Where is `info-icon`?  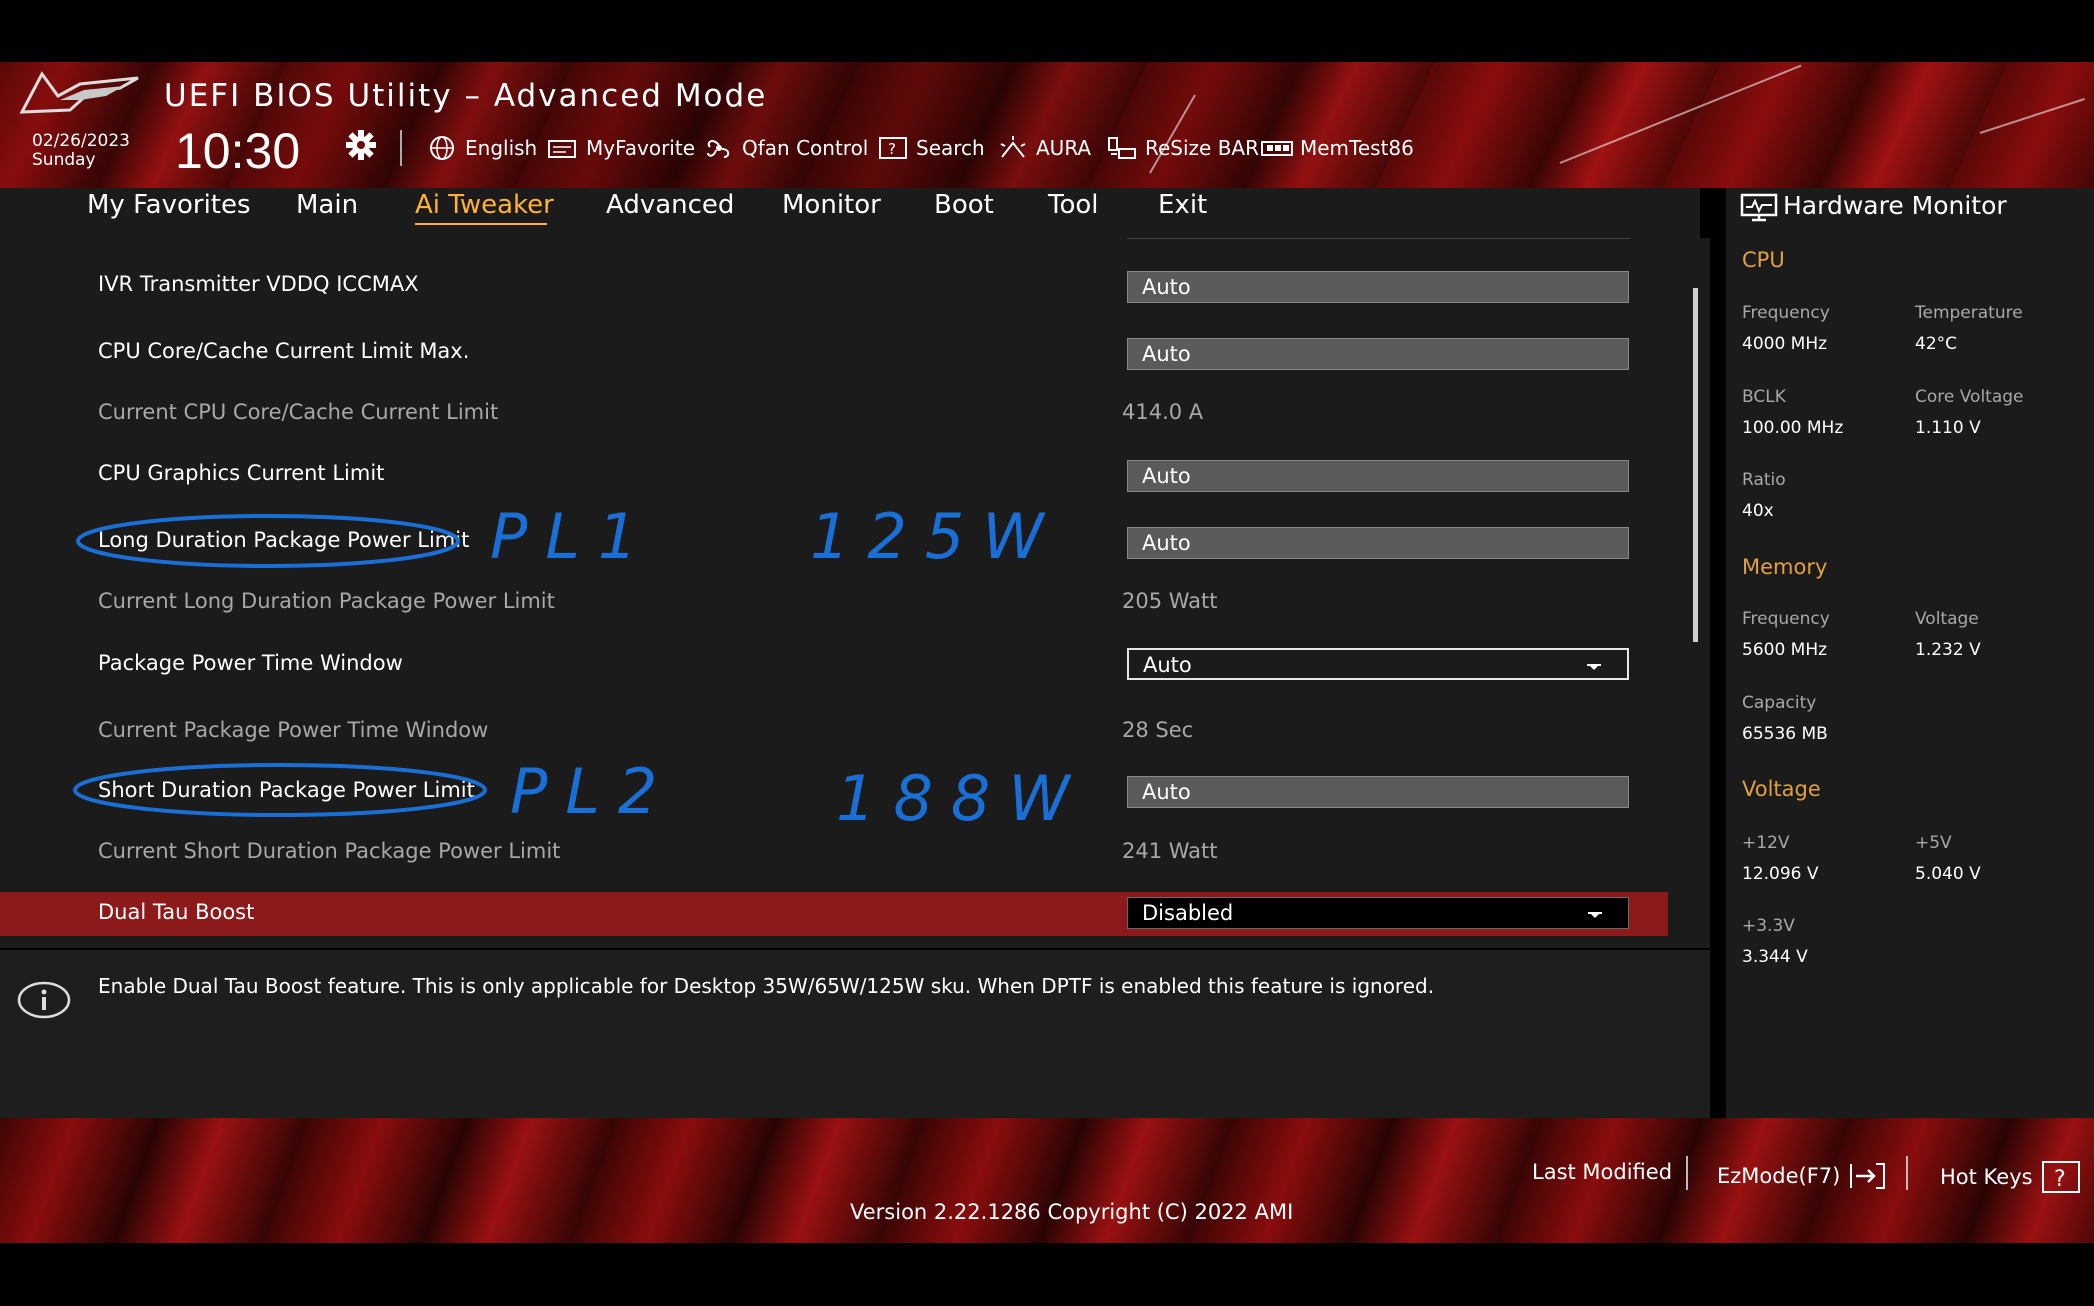
info-icon is located at coordinates (44, 1000).